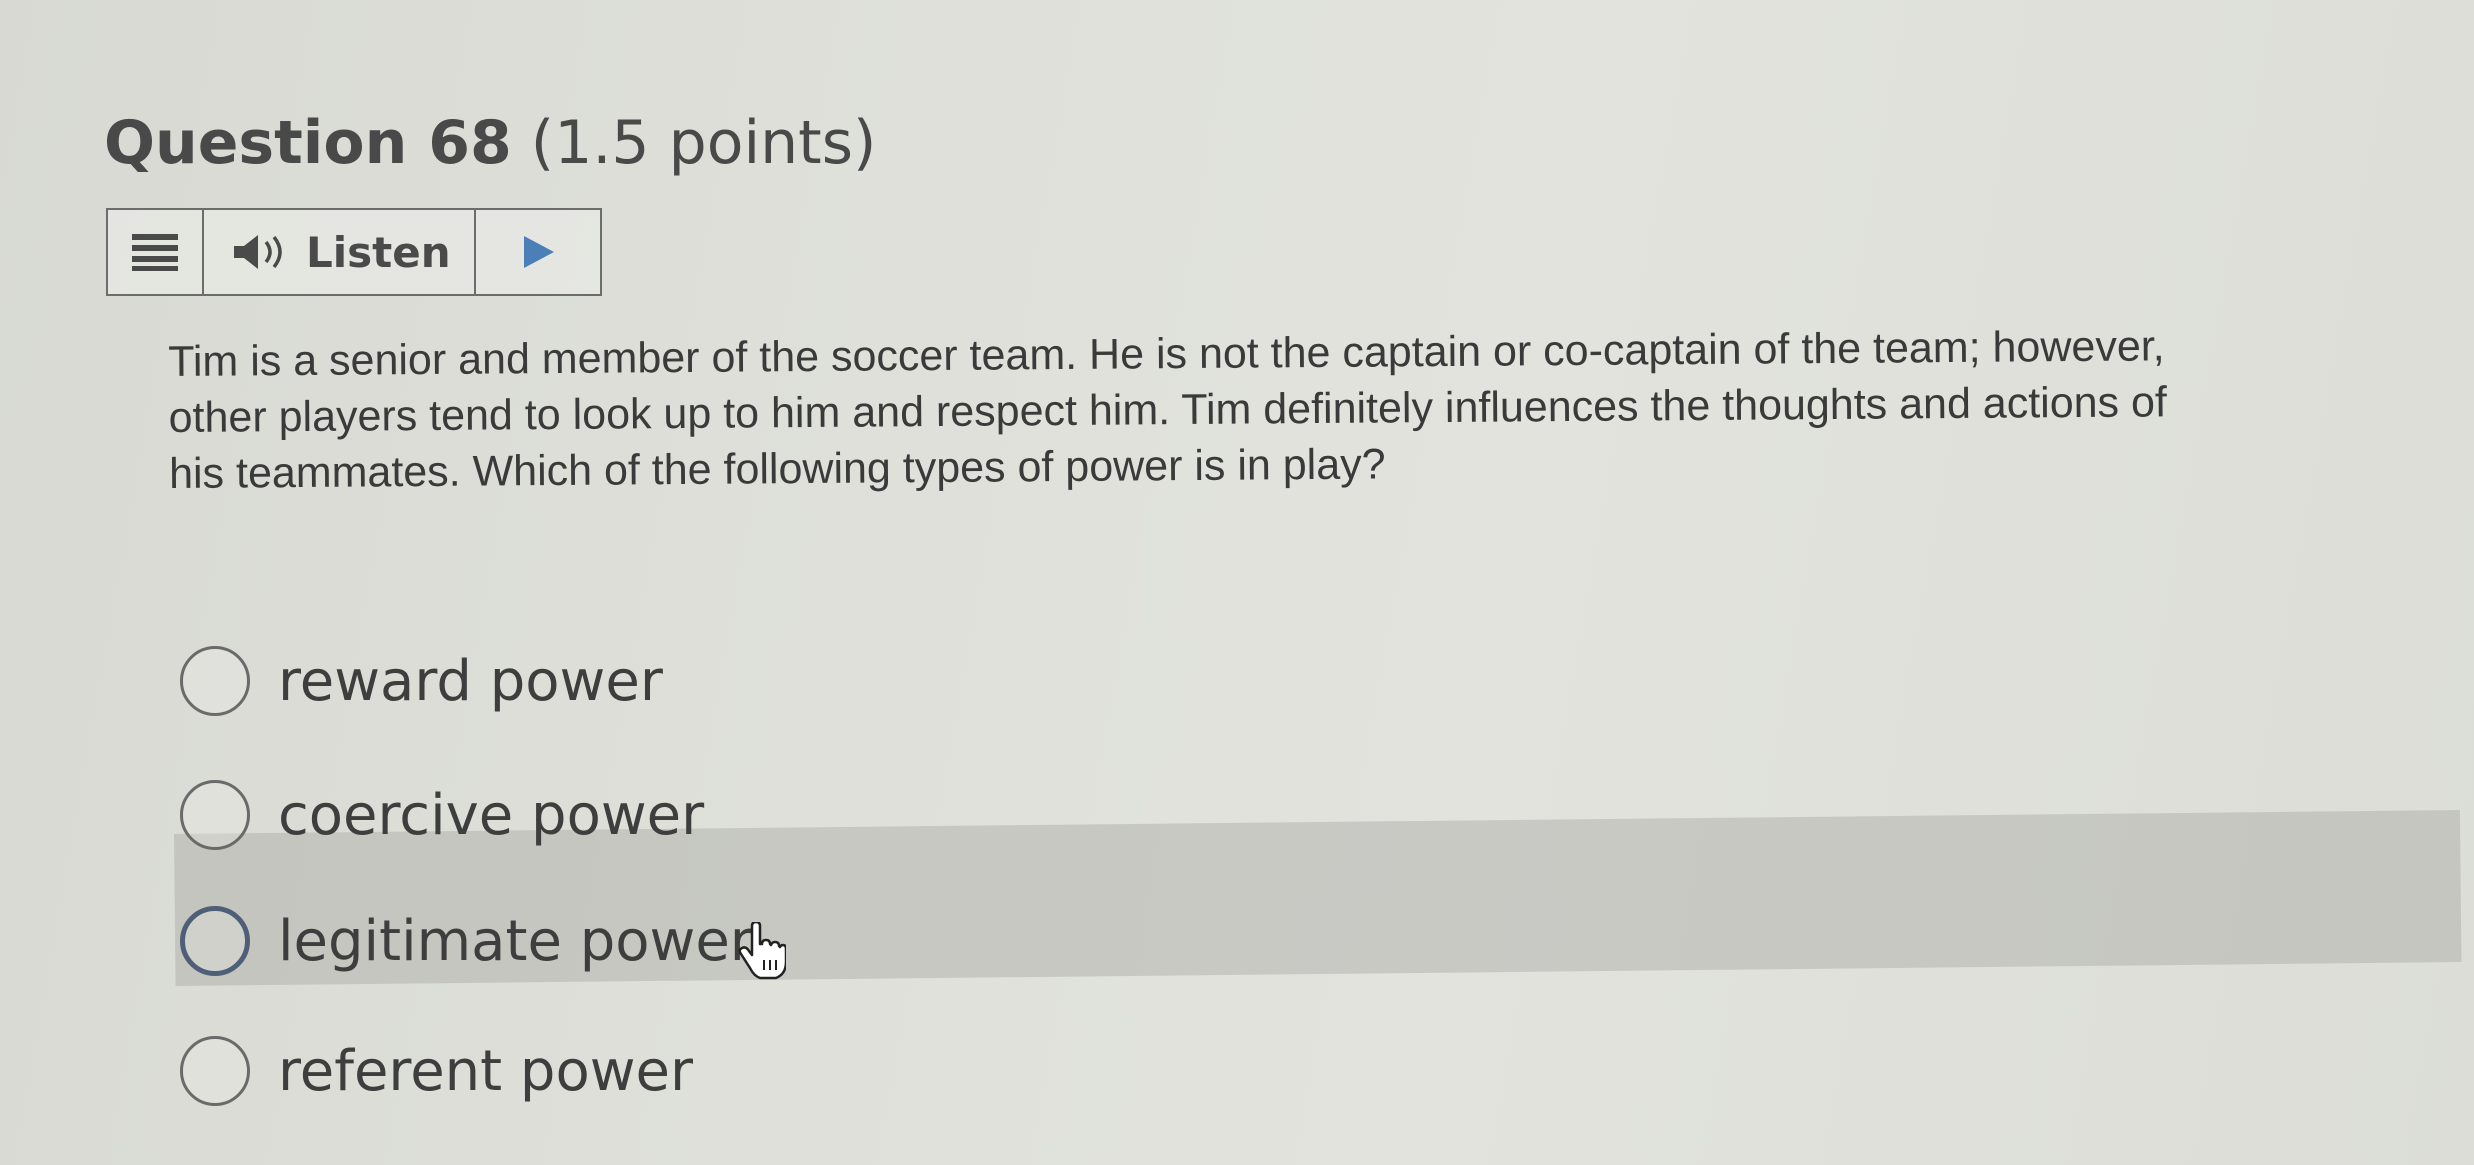 The image size is (2474, 1165). I want to click on read-aloud-toolbar: Listen, so click(354, 252).